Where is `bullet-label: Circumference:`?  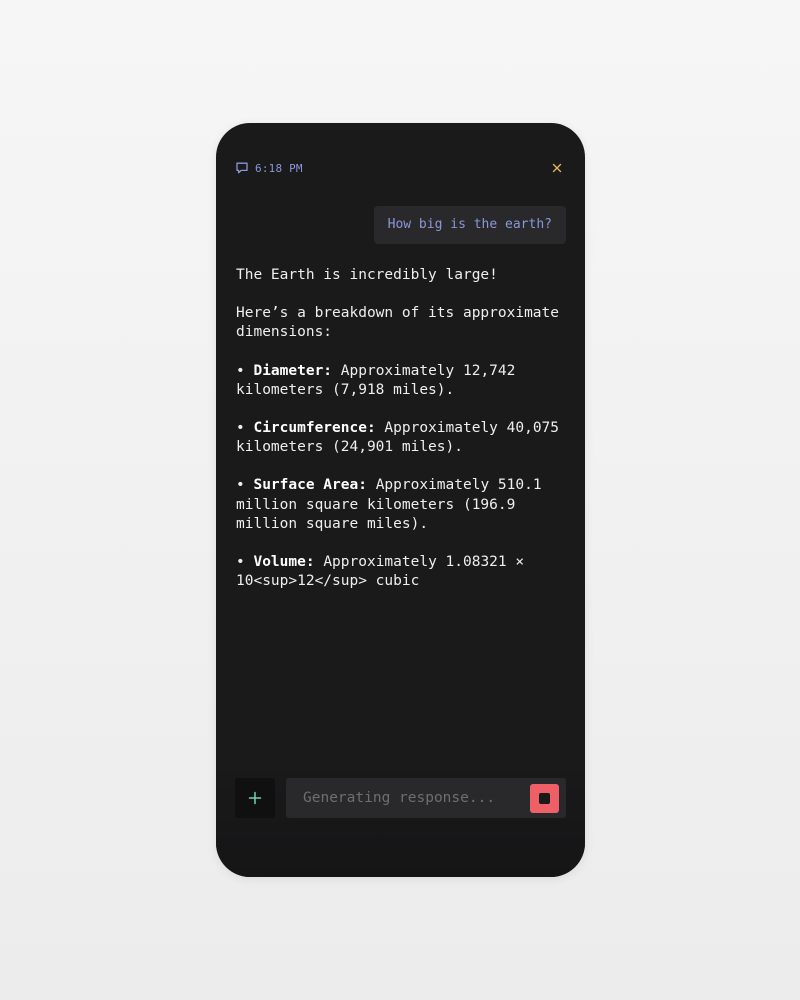 bullet-label: Circumference: is located at coordinates (314, 428).